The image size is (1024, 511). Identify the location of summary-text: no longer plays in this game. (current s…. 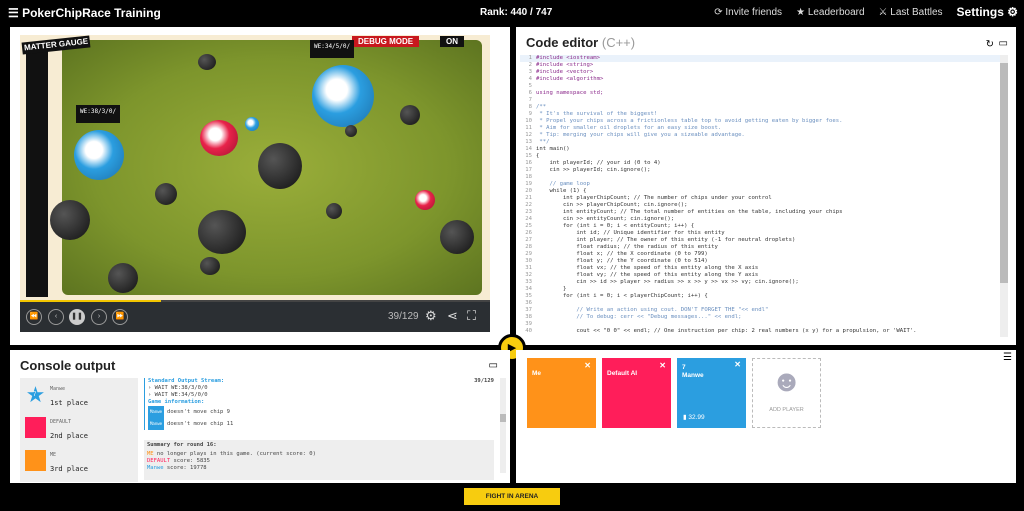
(234, 454).